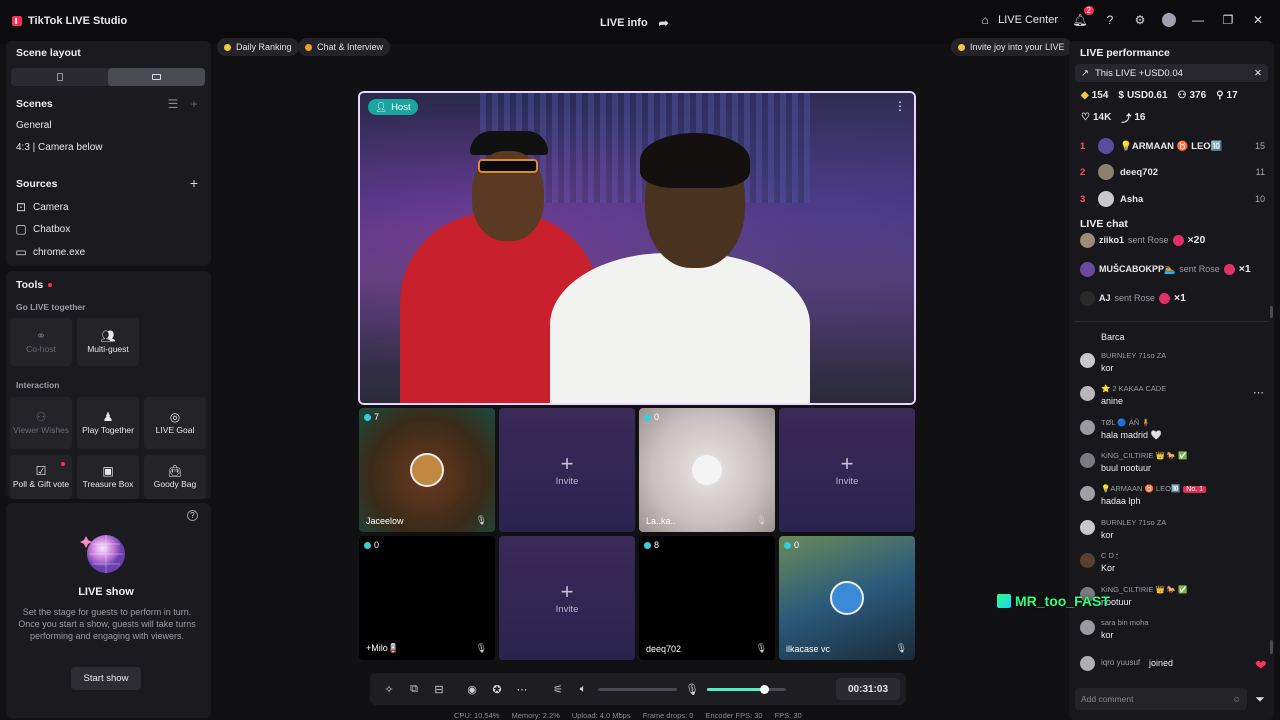  I want to click on wishes-icon: ⚇, so click(41, 416).